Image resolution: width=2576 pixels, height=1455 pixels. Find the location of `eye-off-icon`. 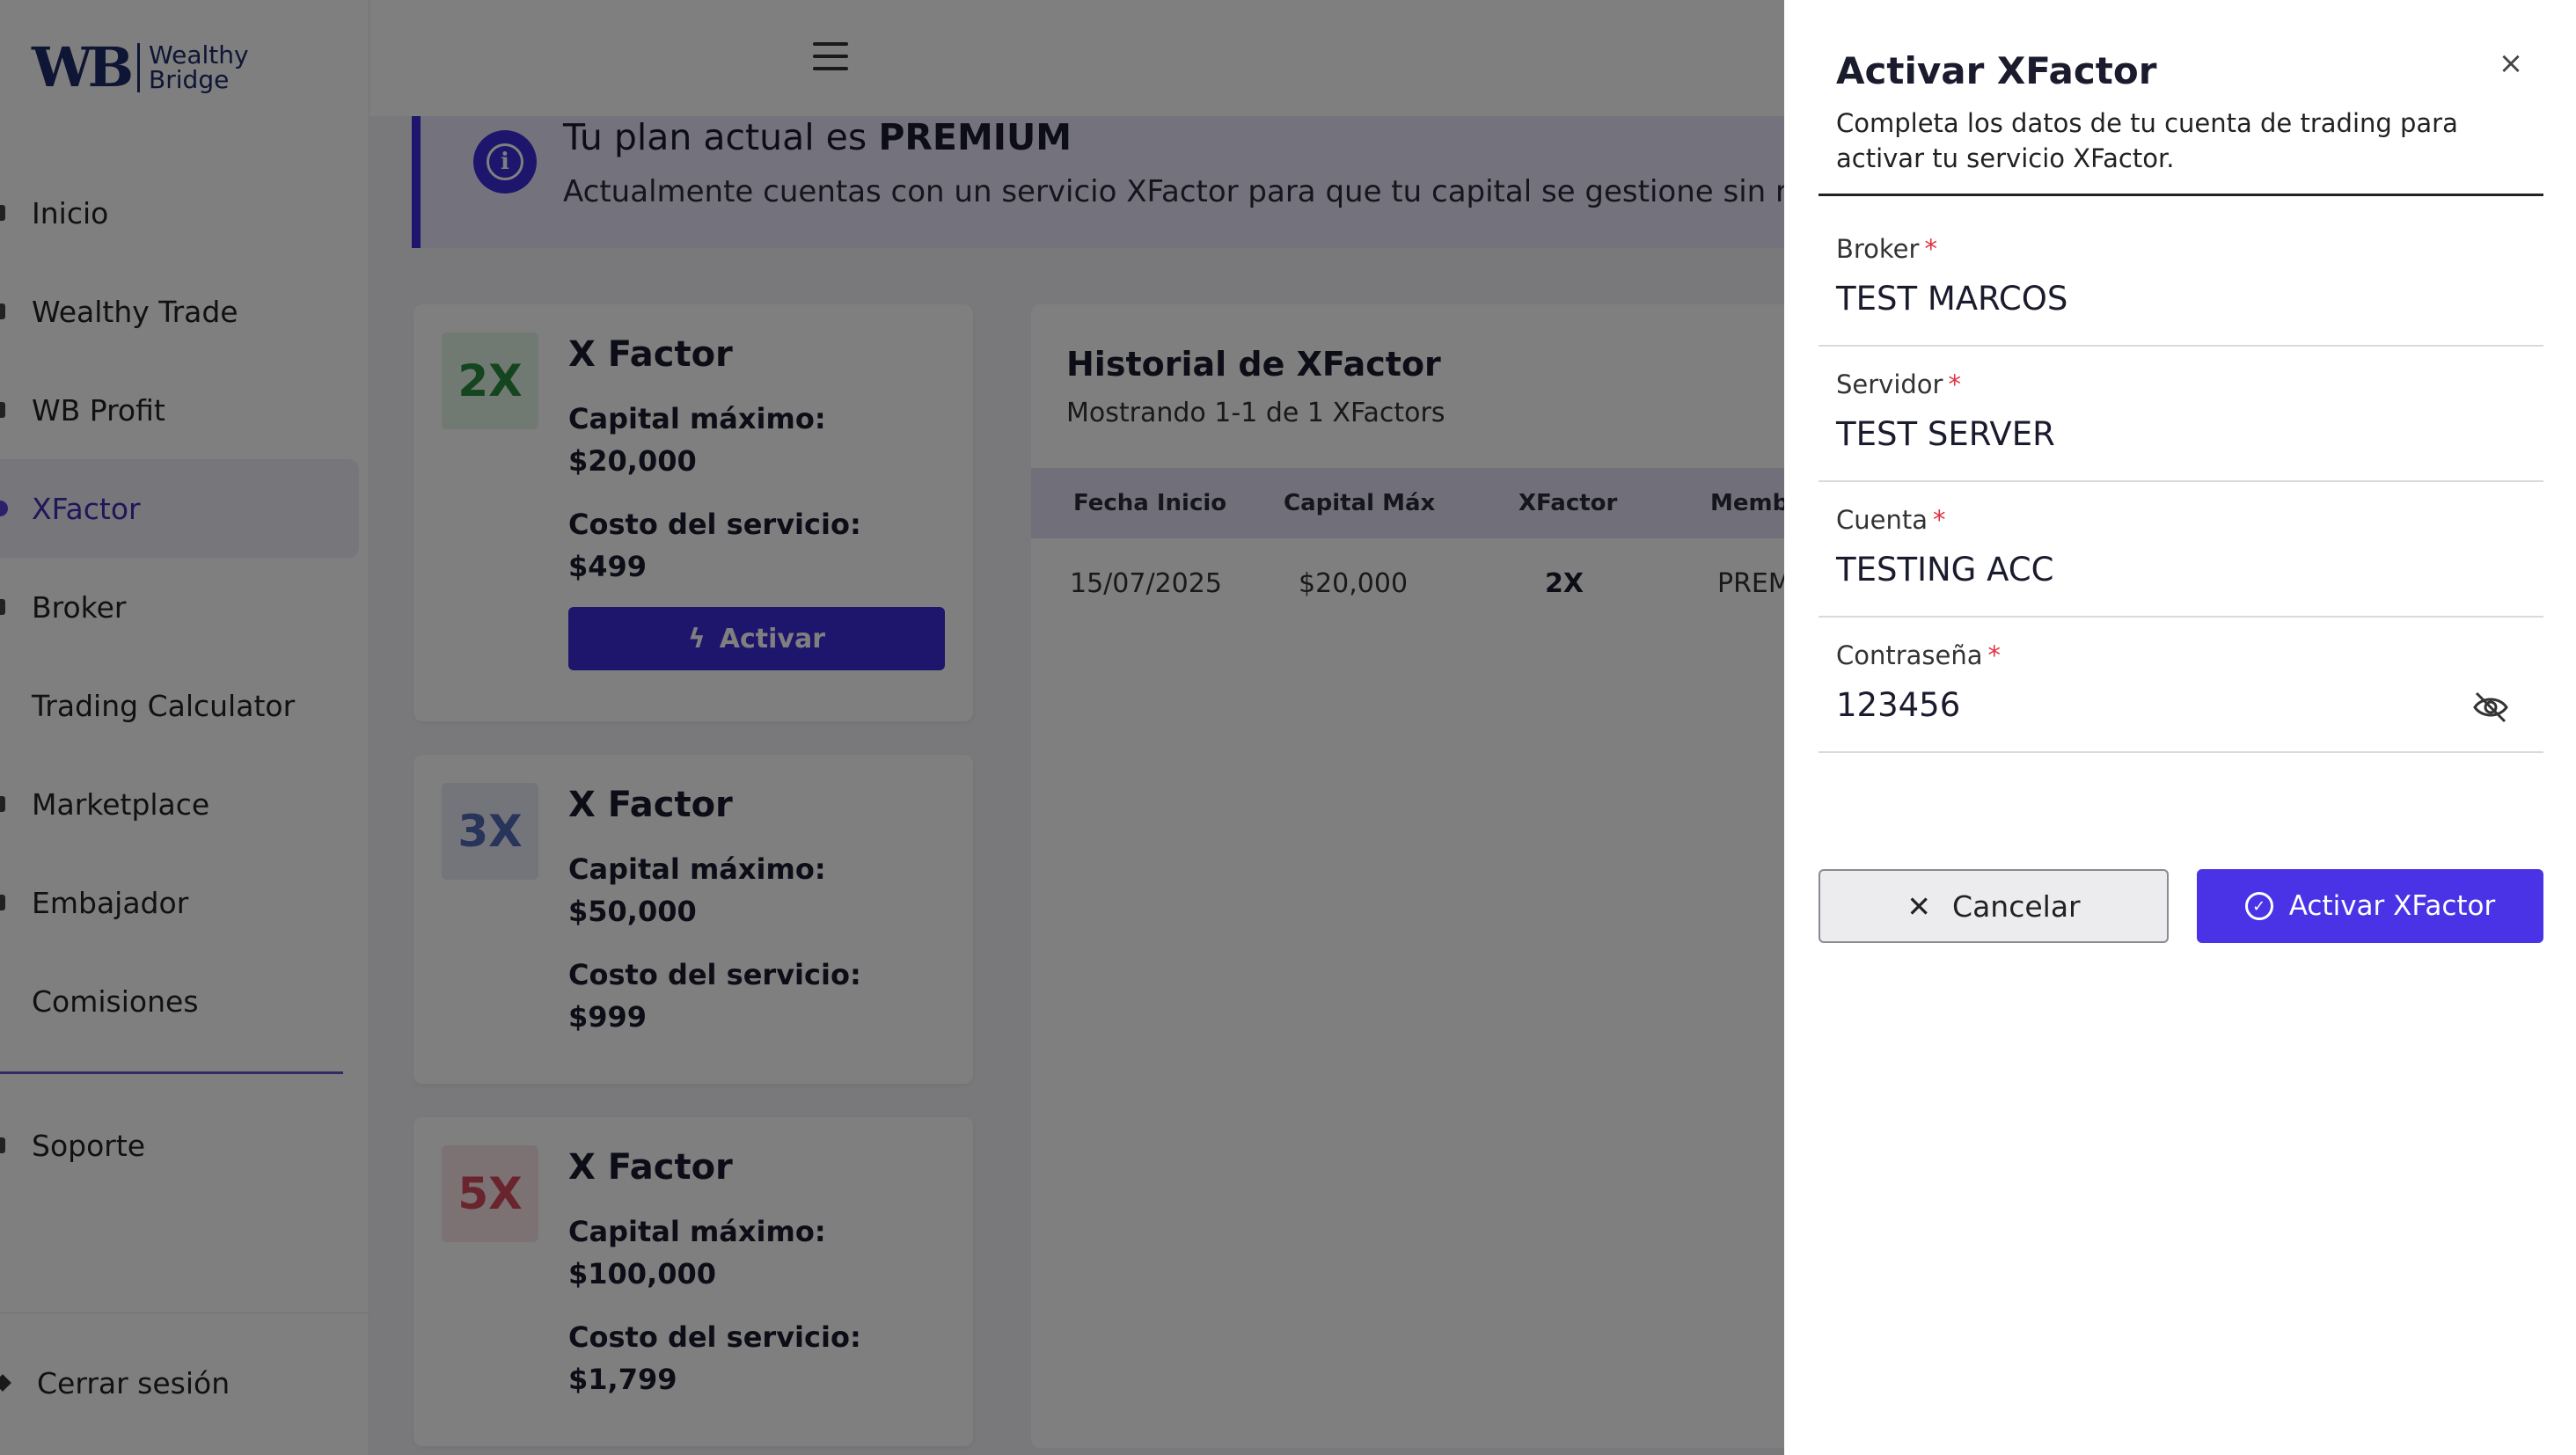

eye-off-icon is located at coordinates (2490, 707).